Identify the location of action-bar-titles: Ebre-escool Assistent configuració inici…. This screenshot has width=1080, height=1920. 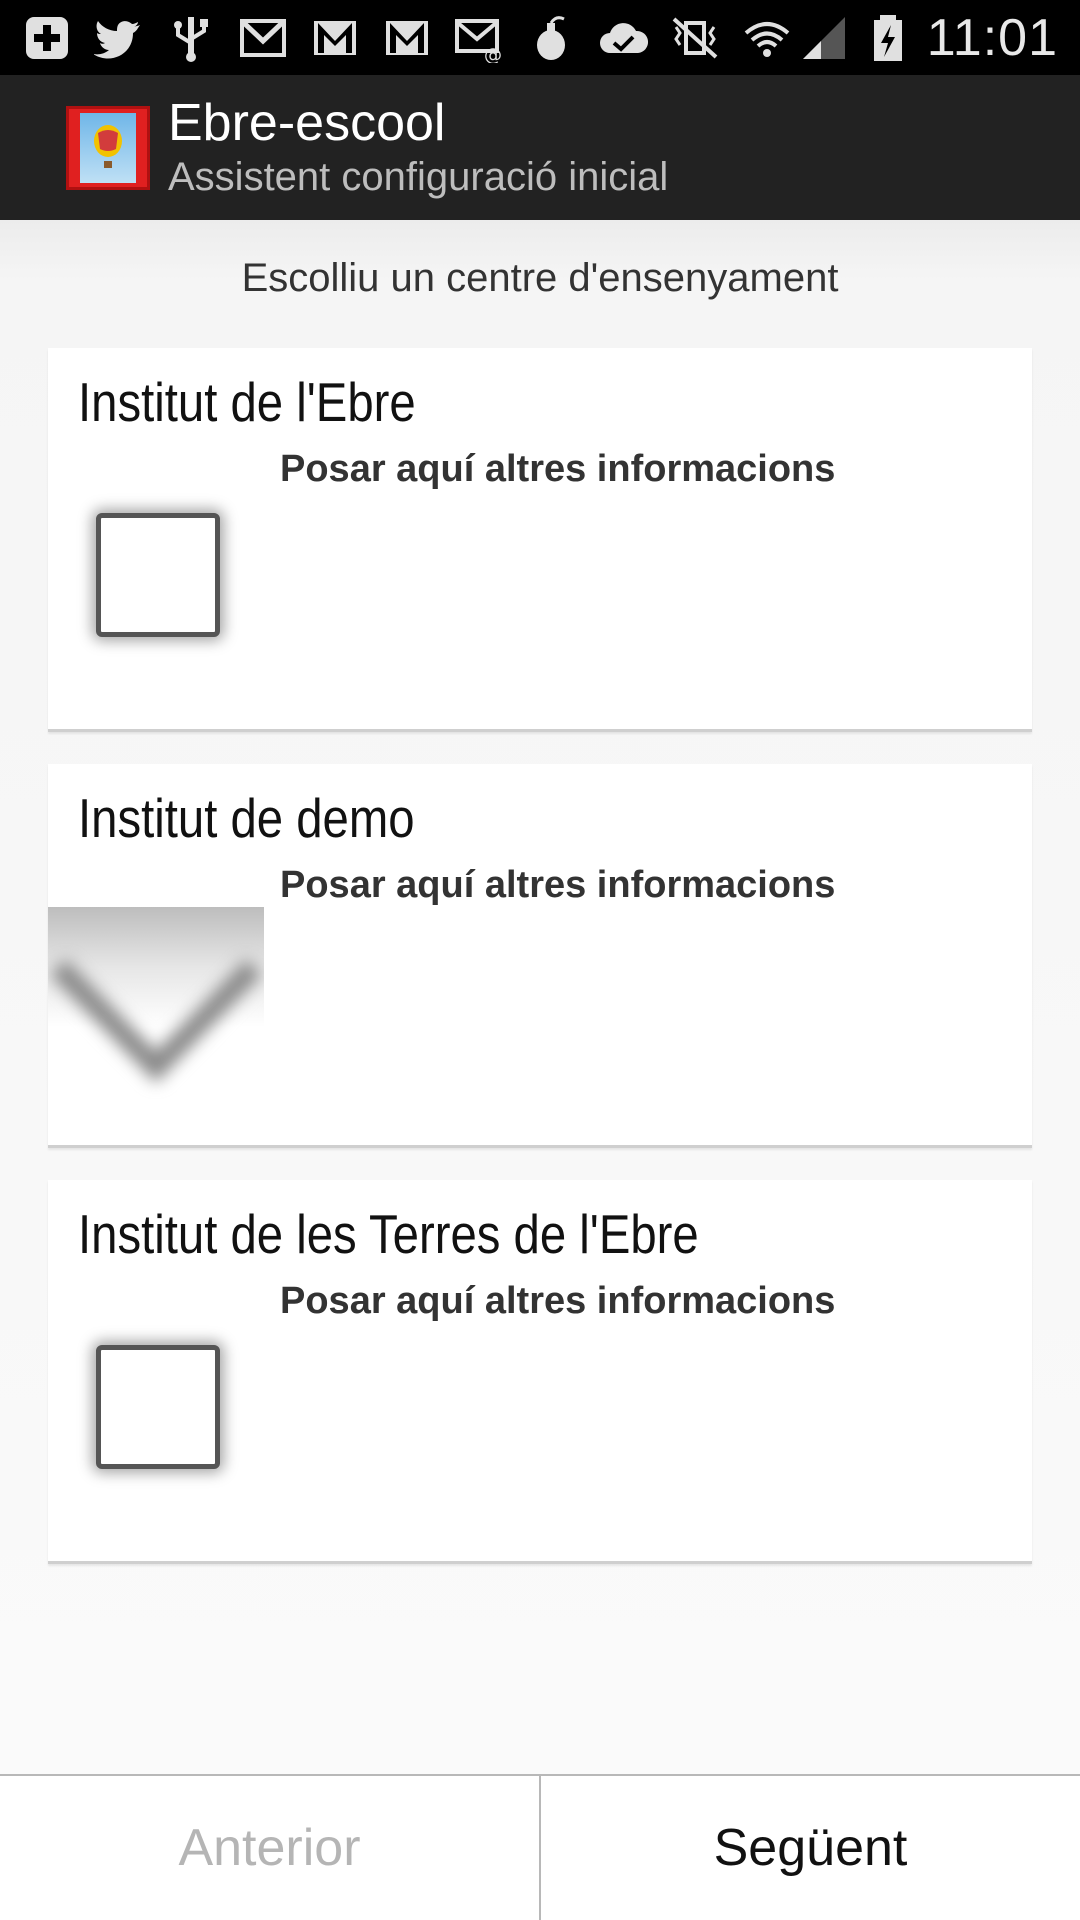
(418, 148).